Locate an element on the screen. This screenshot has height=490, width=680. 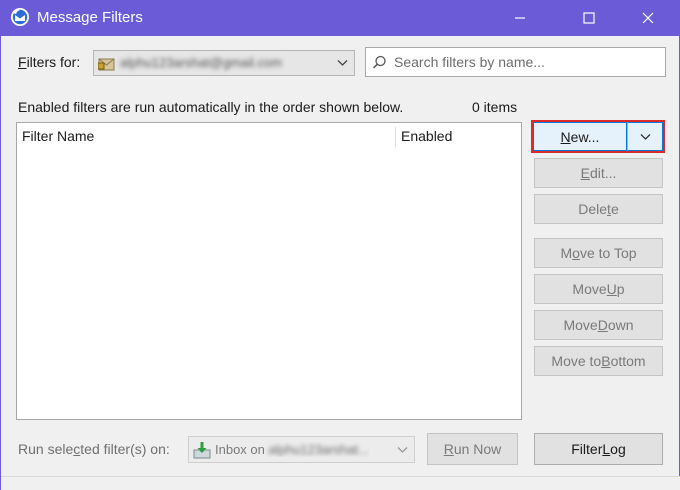
mail-account-icon is located at coordinates (106, 64).